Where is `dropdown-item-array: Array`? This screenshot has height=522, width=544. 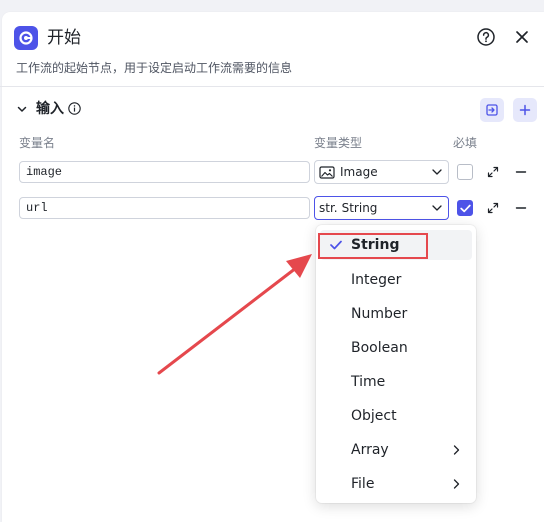 dropdown-item-array: Array is located at coordinates (396, 450).